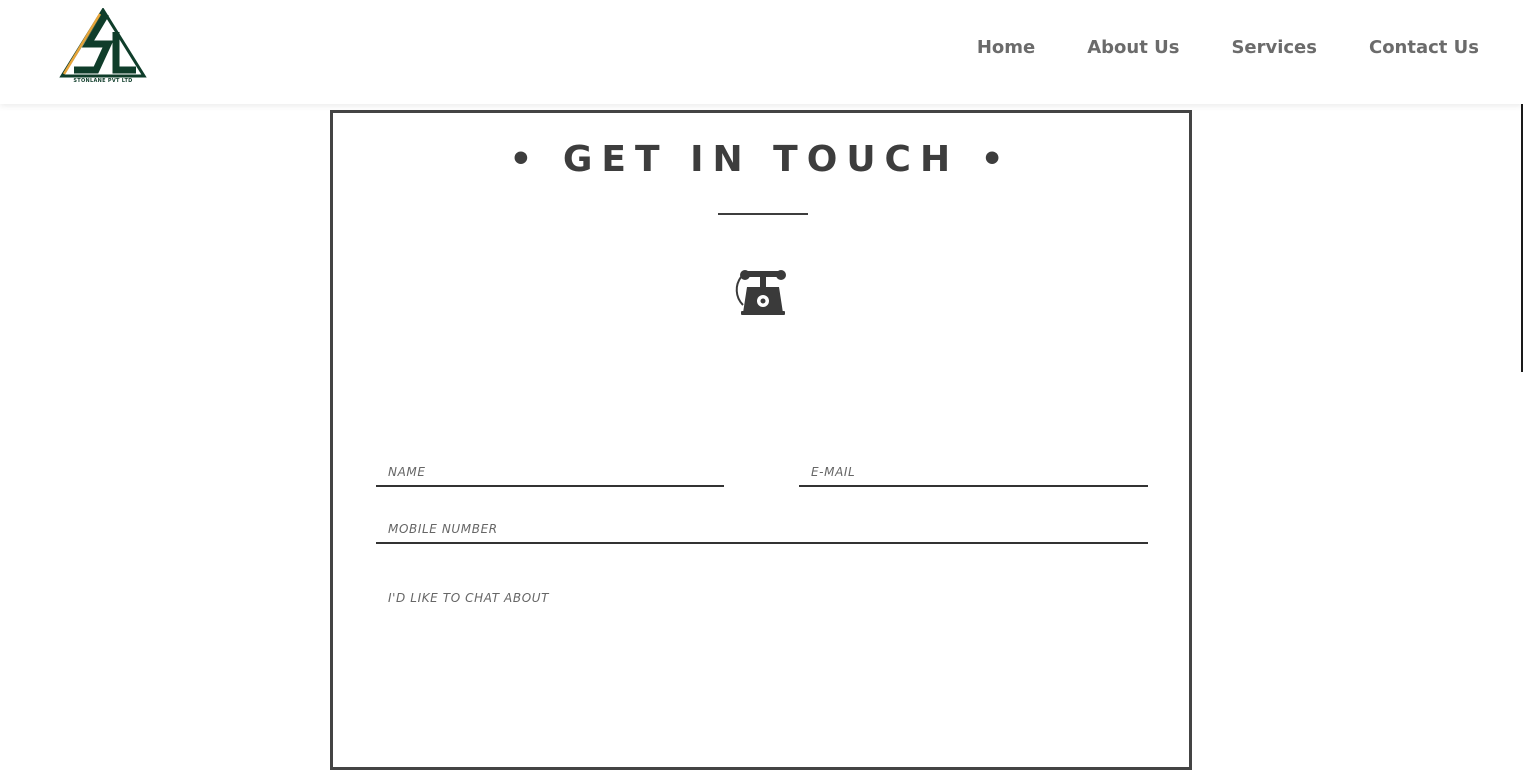 This screenshot has height=770, width=1523. I want to click on mobile-field-wrapper, so click(762, 526).